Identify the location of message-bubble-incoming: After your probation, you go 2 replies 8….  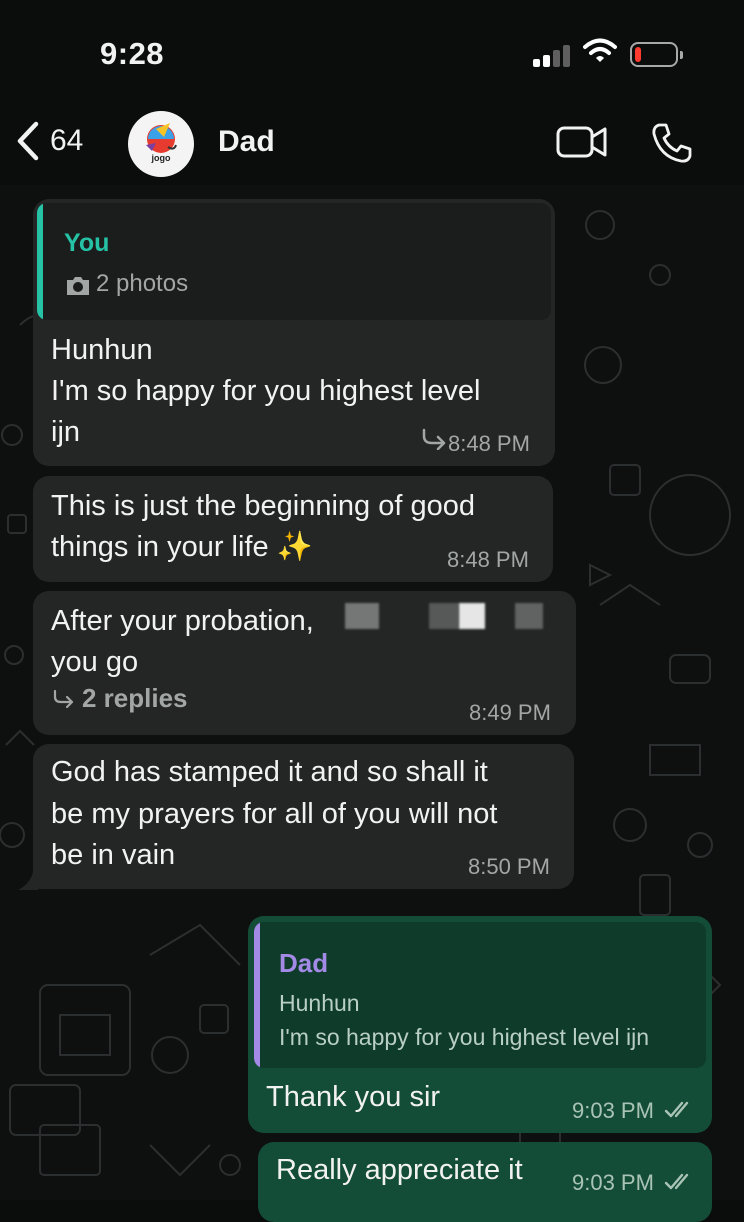
(304, 663).